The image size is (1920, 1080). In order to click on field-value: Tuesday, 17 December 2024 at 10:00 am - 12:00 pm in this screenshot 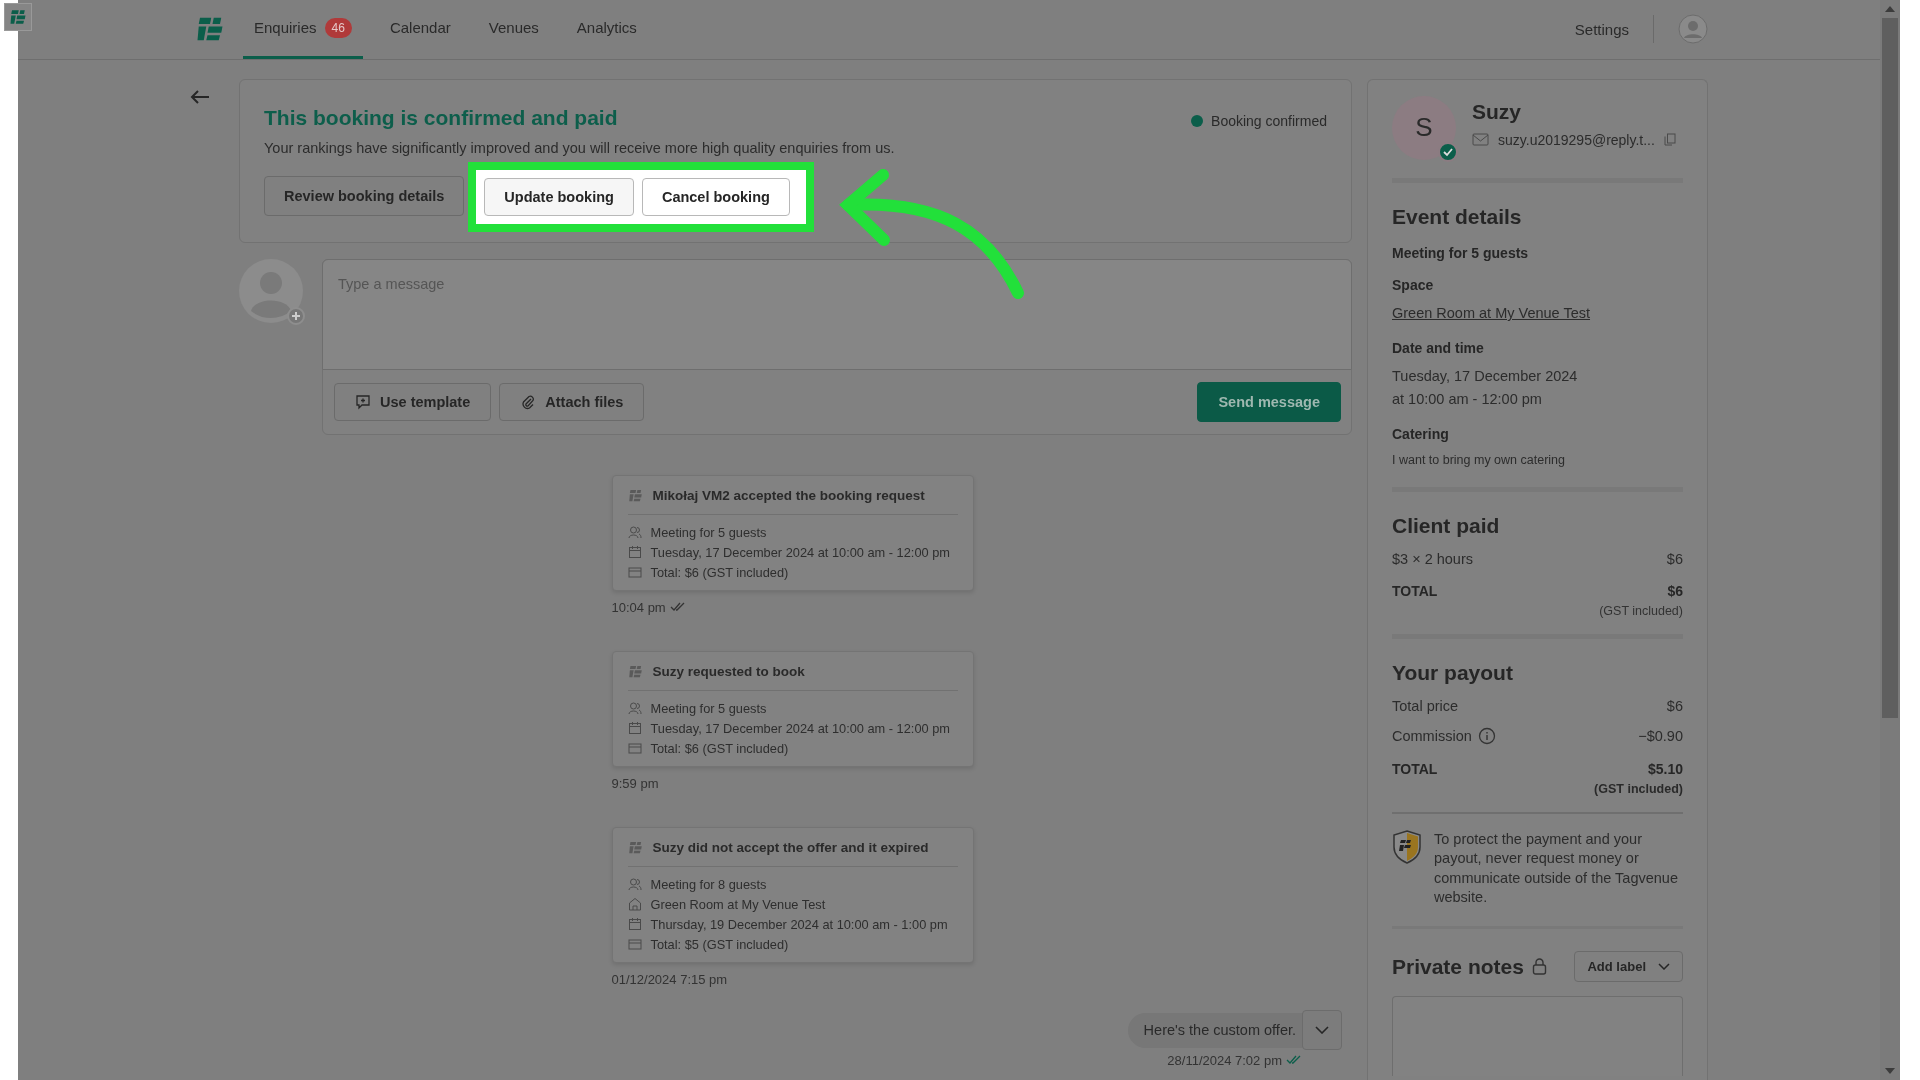, I will do `click(1485, 388)`.